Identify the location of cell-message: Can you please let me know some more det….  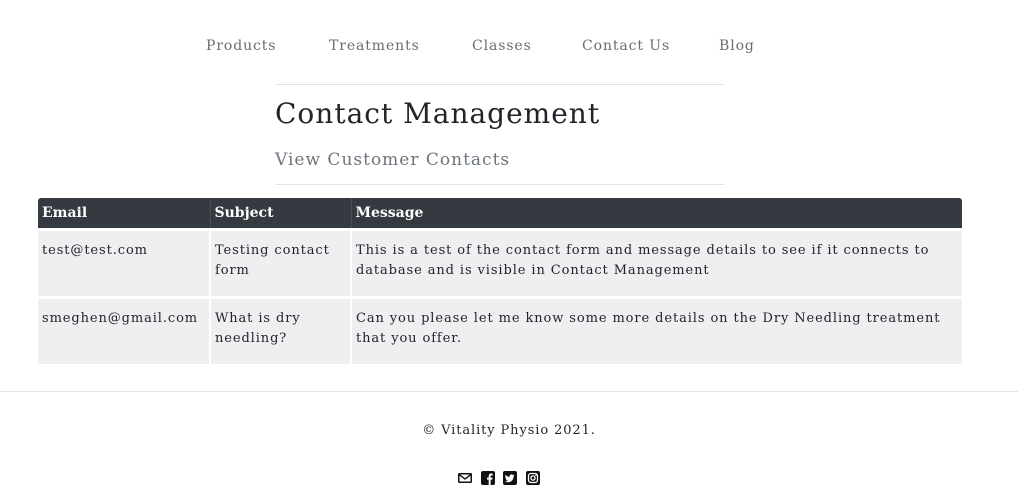
(656, 330).